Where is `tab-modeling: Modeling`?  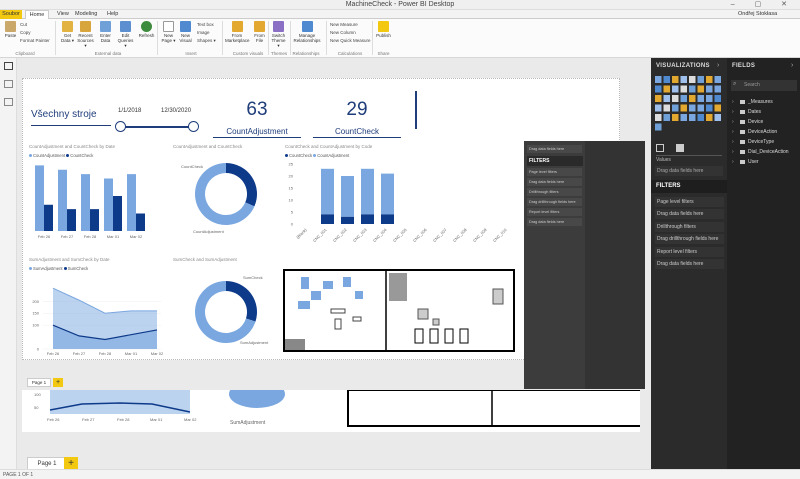 tab-modeling: Modeling is located at coordinates (86, 14).